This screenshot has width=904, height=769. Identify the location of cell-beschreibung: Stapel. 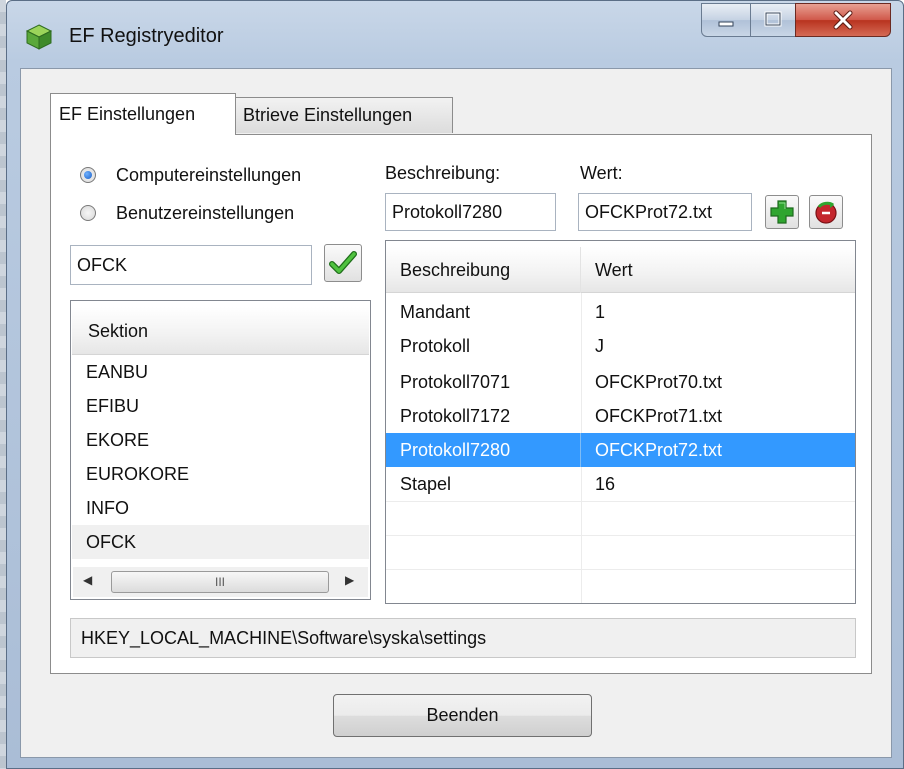
(426, 484).